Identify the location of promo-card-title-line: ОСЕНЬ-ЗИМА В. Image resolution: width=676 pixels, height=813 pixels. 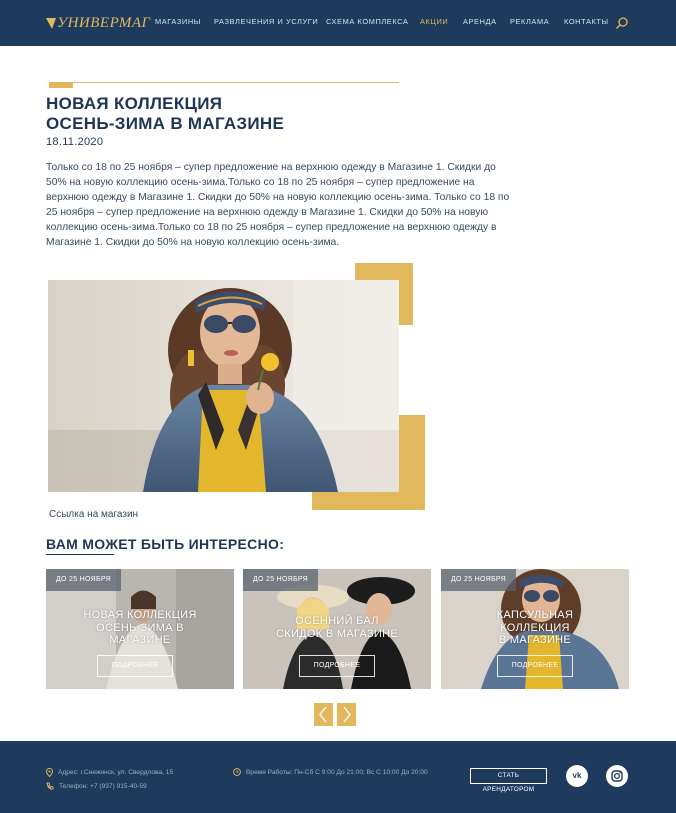
(140, 627).